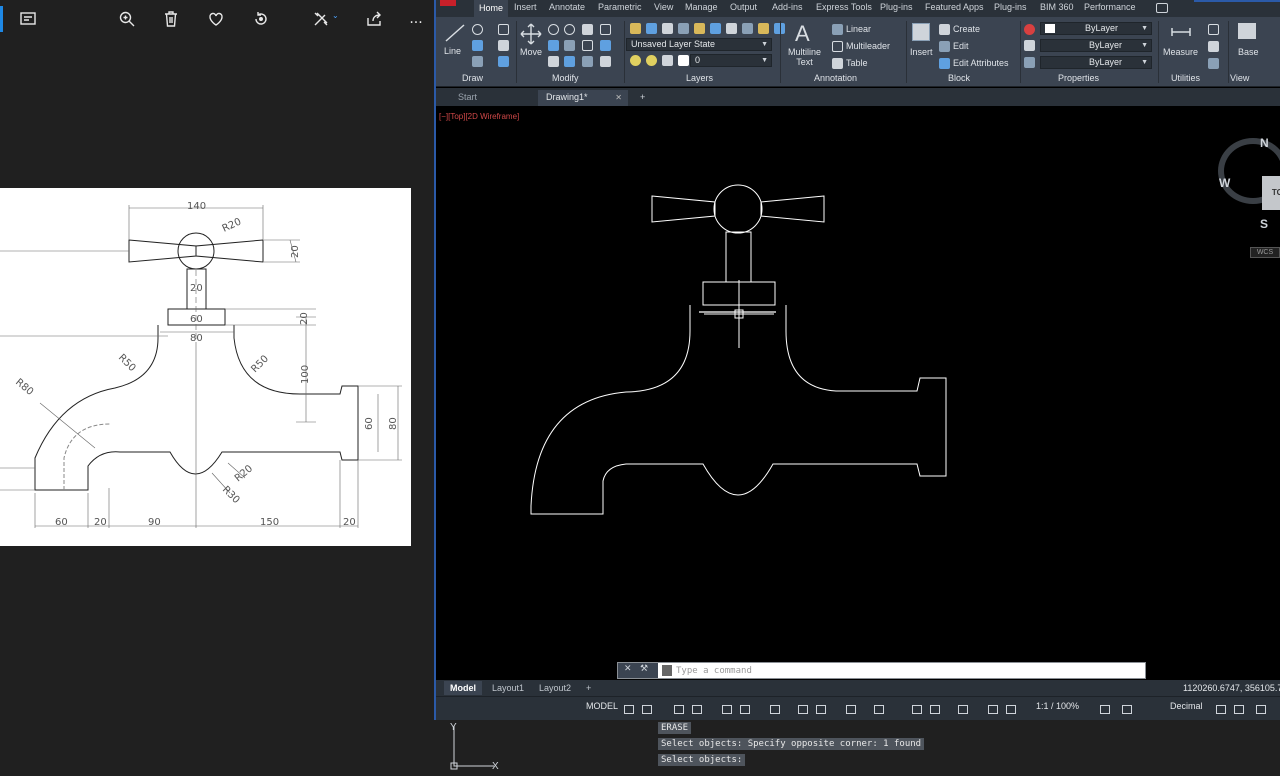  I want to click on measure-icon, so click(1181, 32).